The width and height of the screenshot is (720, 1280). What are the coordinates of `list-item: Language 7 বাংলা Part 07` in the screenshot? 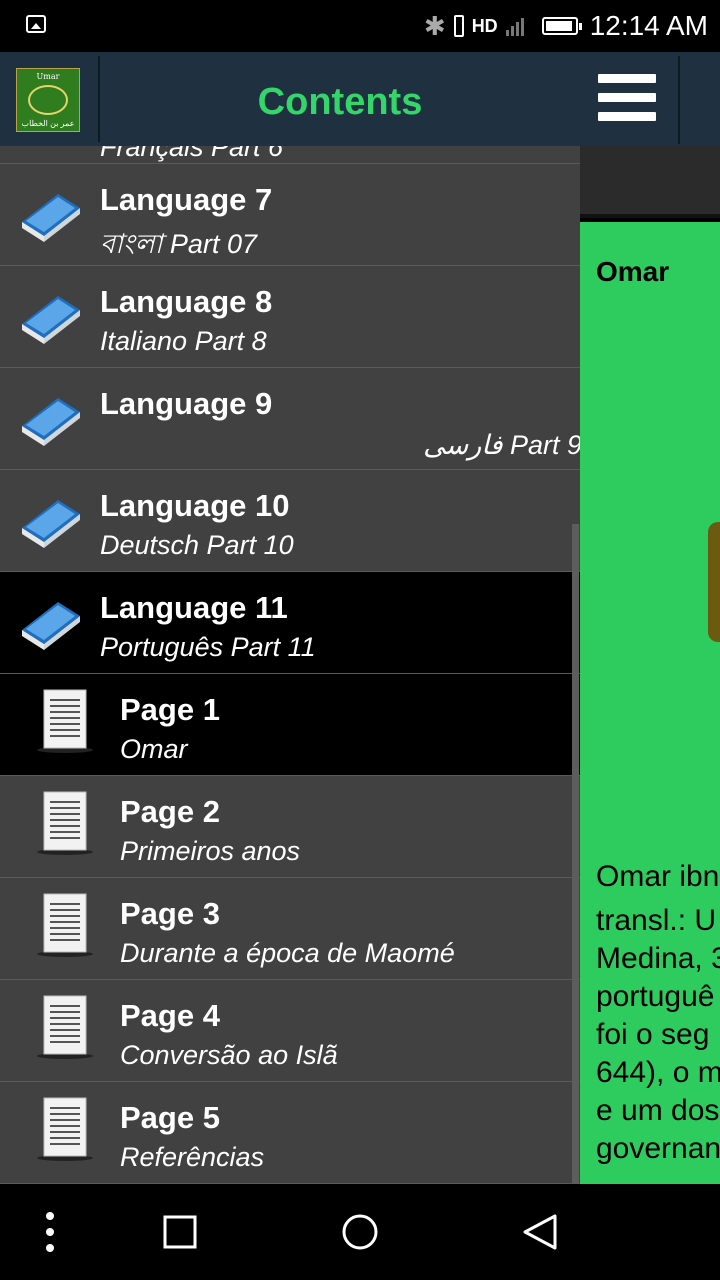 It's located at (290, 215).